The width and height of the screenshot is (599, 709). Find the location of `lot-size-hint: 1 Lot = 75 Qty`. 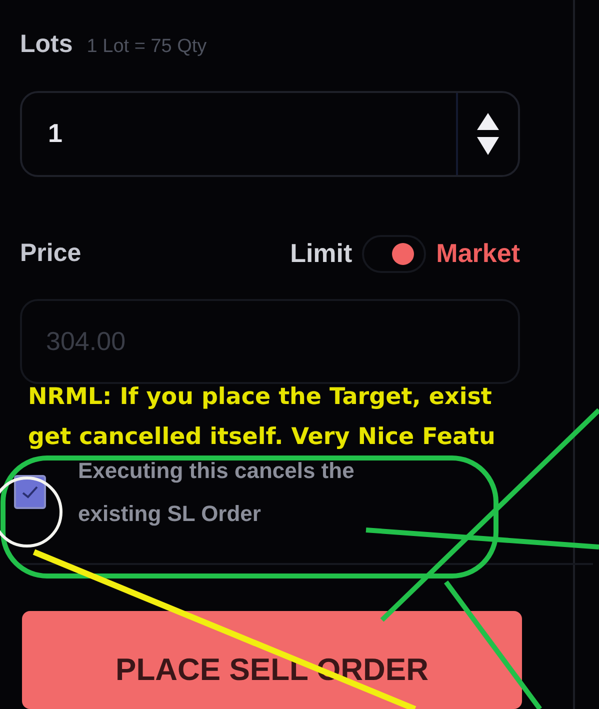

lot-size-hint: 1 Lot = 75 Qty is located at coordinates (146, 47).